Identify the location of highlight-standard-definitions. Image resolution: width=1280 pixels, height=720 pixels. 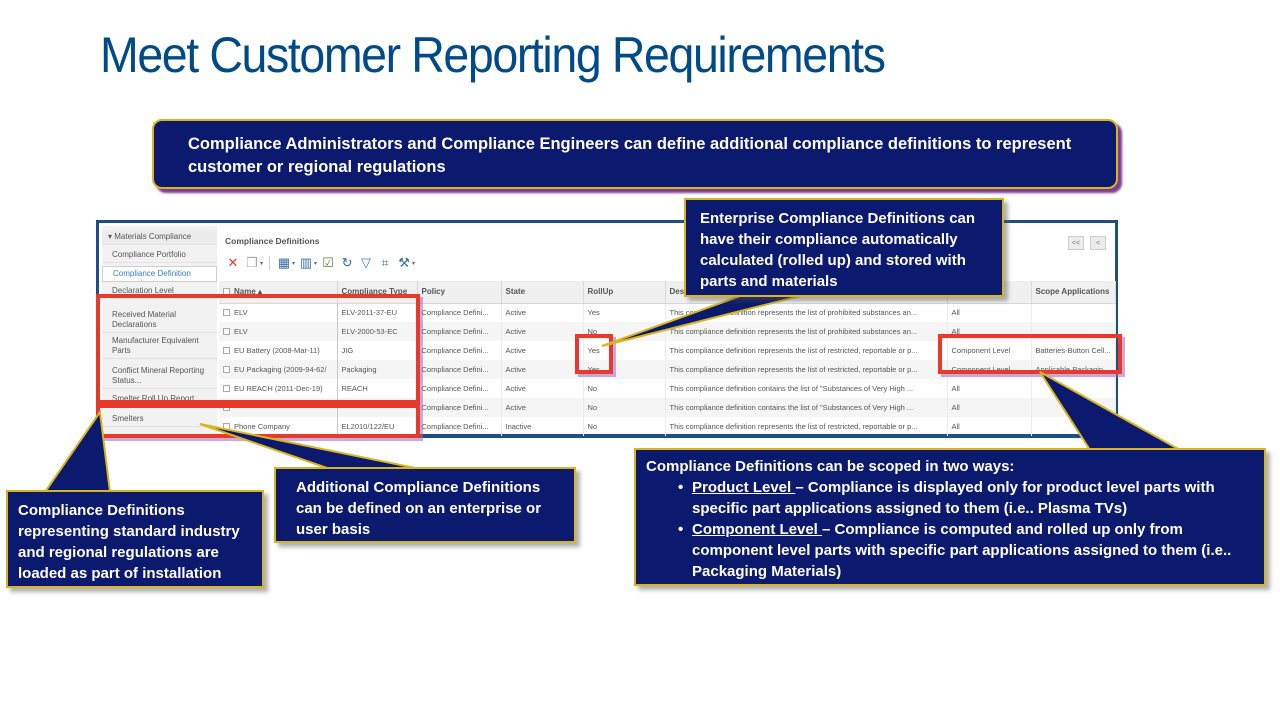
(258, 349).